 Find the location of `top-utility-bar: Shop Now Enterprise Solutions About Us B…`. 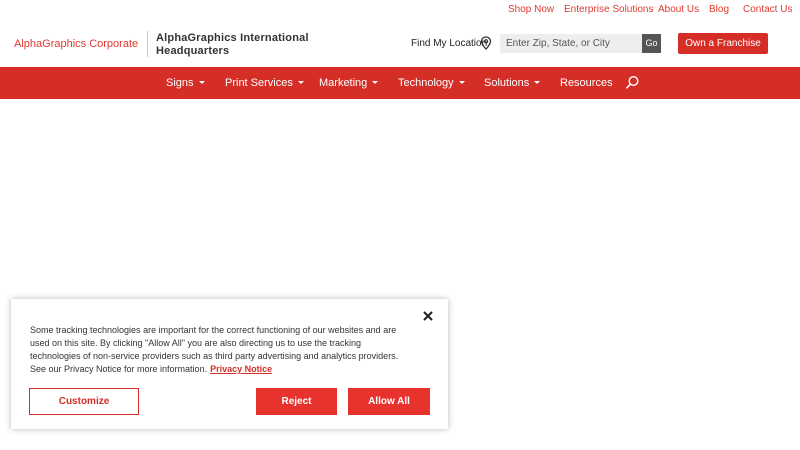

top-utility-bar: Shop Now Enterprise Solutions About Us B… is located at coordinates (400, 10).